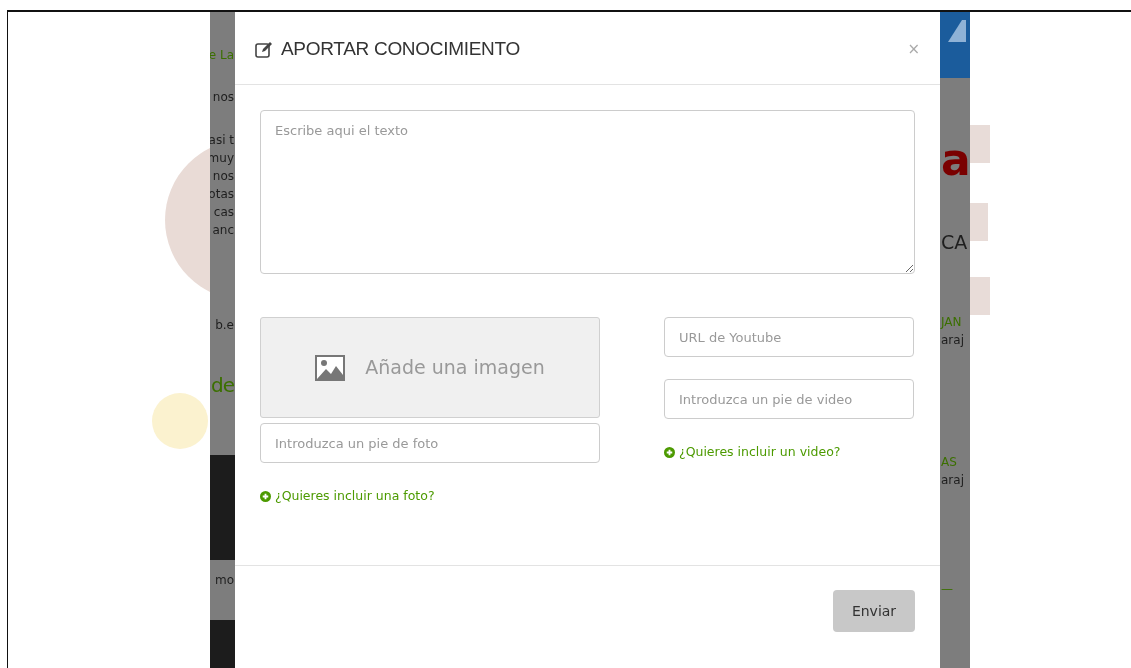 The height and width of the screenshot is (668, 1131). Describe the element at coordinates (789, 399) in the screenshot. I see `video-caption-field: Introduzca un pie de video` at that location.